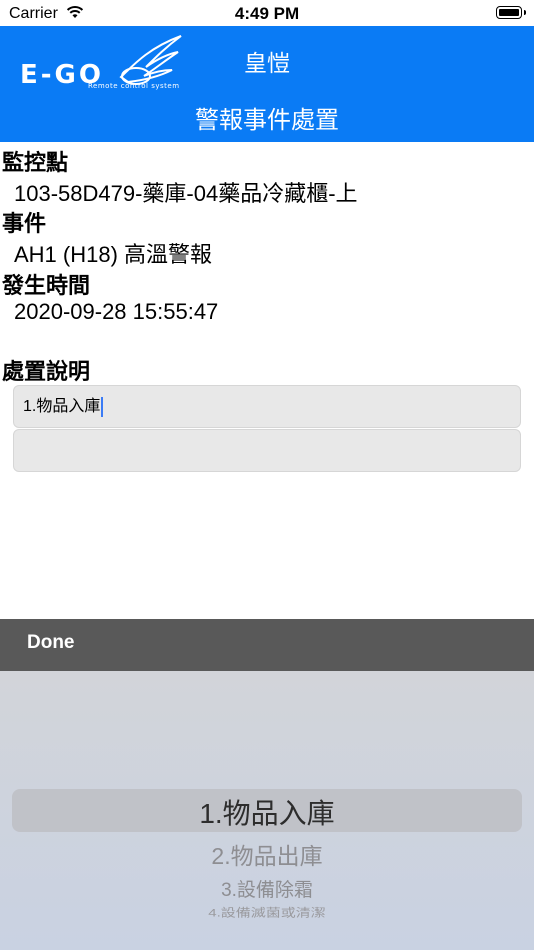 The height and width of the screenshot is (950, 534). I want to click on done-button: Done, so click(51, 643).